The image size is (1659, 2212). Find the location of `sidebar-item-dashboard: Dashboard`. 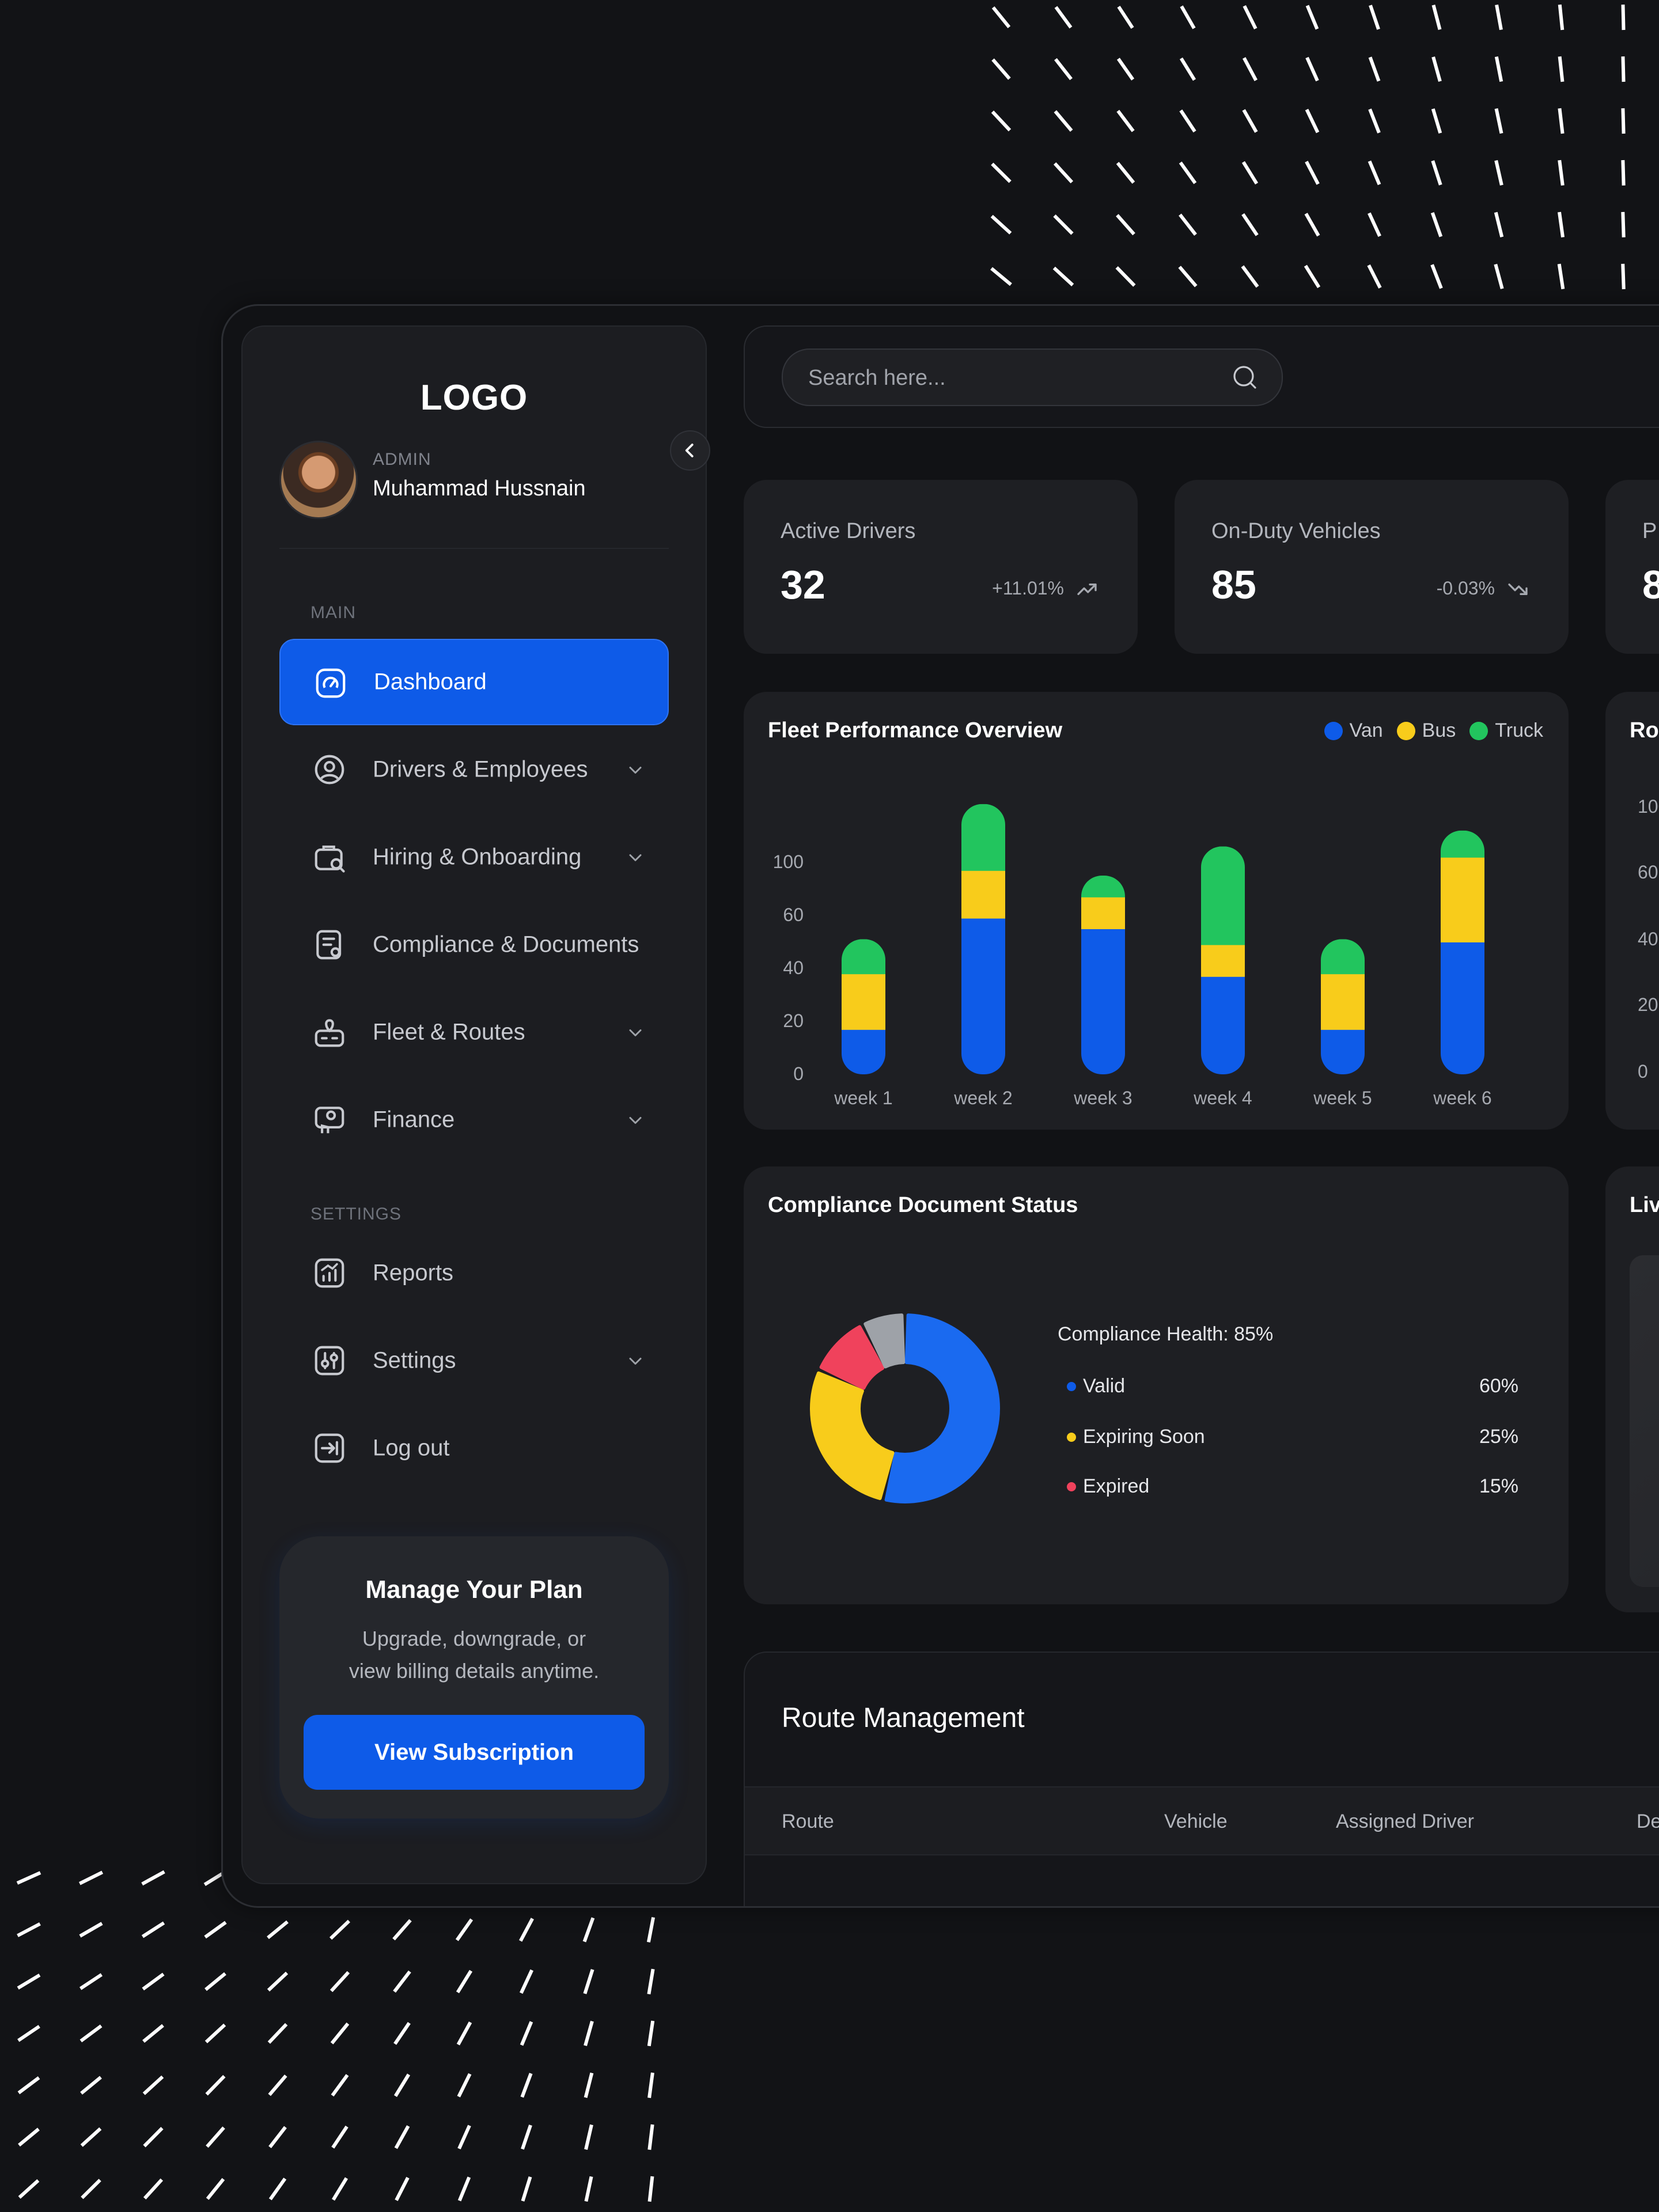

sidebar-item-dashboard: Dashboard is located at coordinates (474, 682).